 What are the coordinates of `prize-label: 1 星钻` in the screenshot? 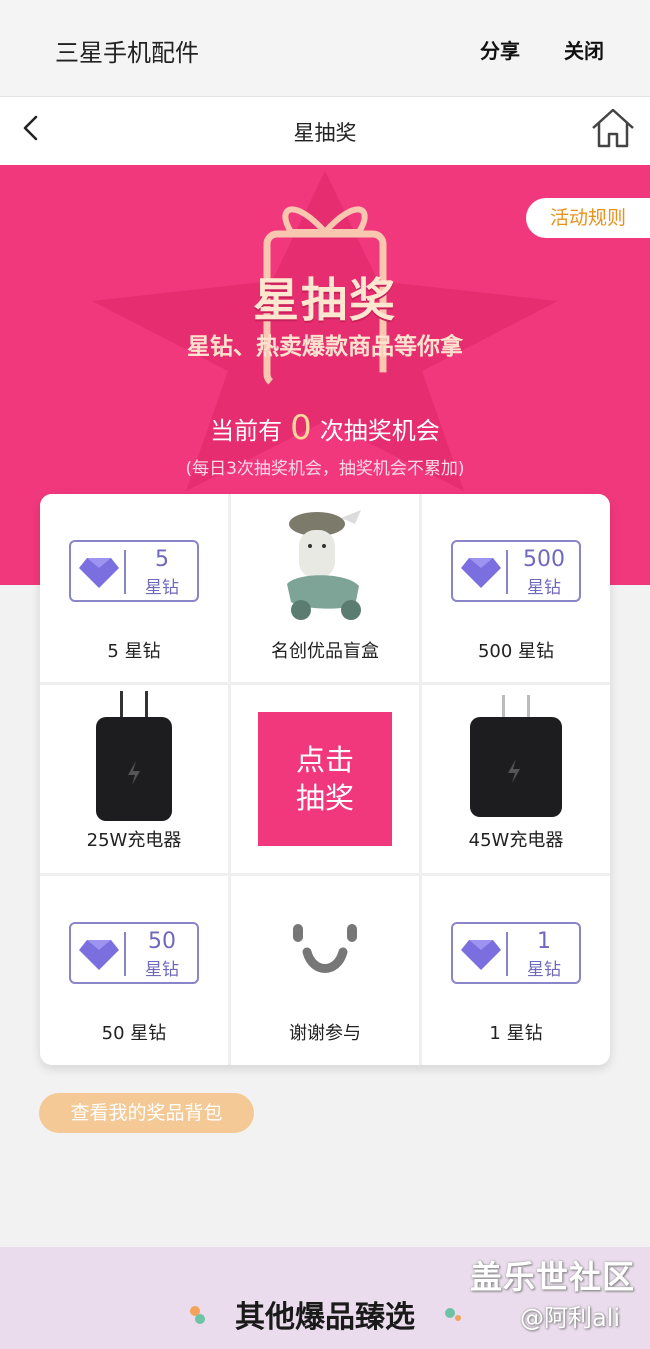 It's located at (516, 1033).